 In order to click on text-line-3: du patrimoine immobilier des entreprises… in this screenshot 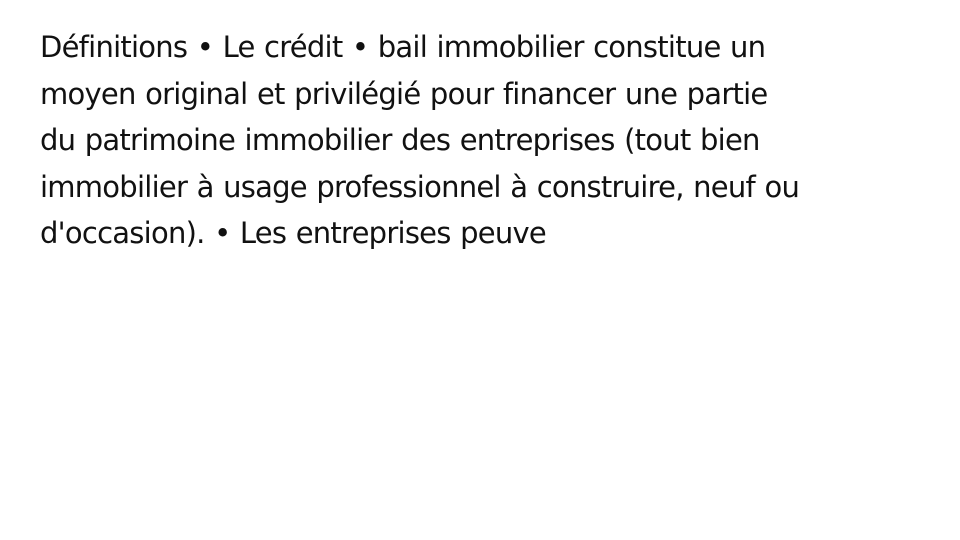, I will do `click(400, 140)`.